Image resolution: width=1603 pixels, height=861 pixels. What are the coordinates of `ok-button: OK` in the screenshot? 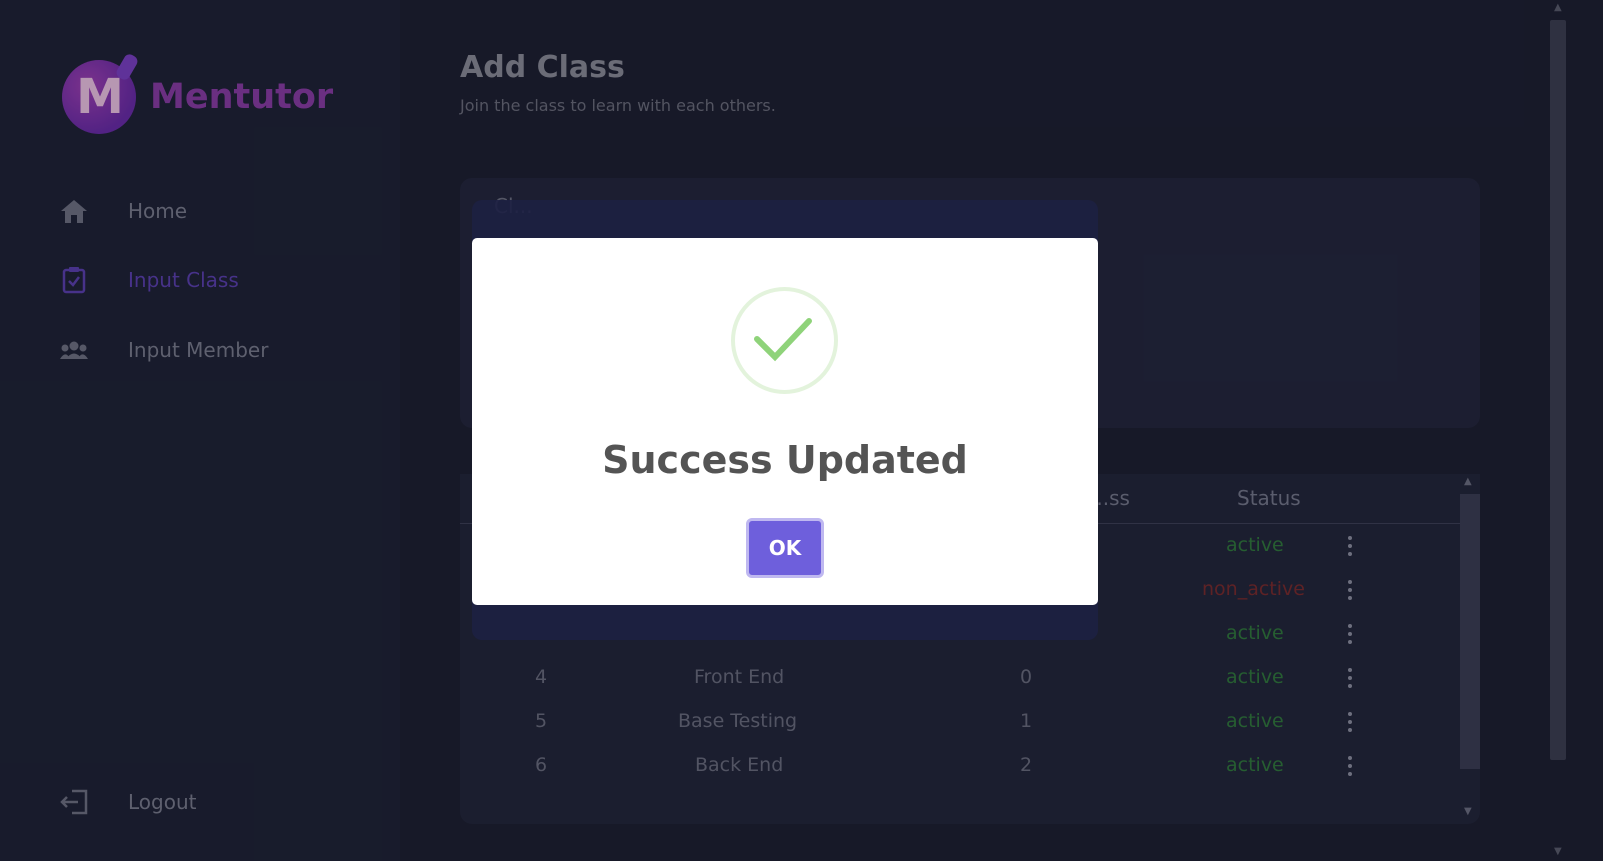 It's located at (785, 548).